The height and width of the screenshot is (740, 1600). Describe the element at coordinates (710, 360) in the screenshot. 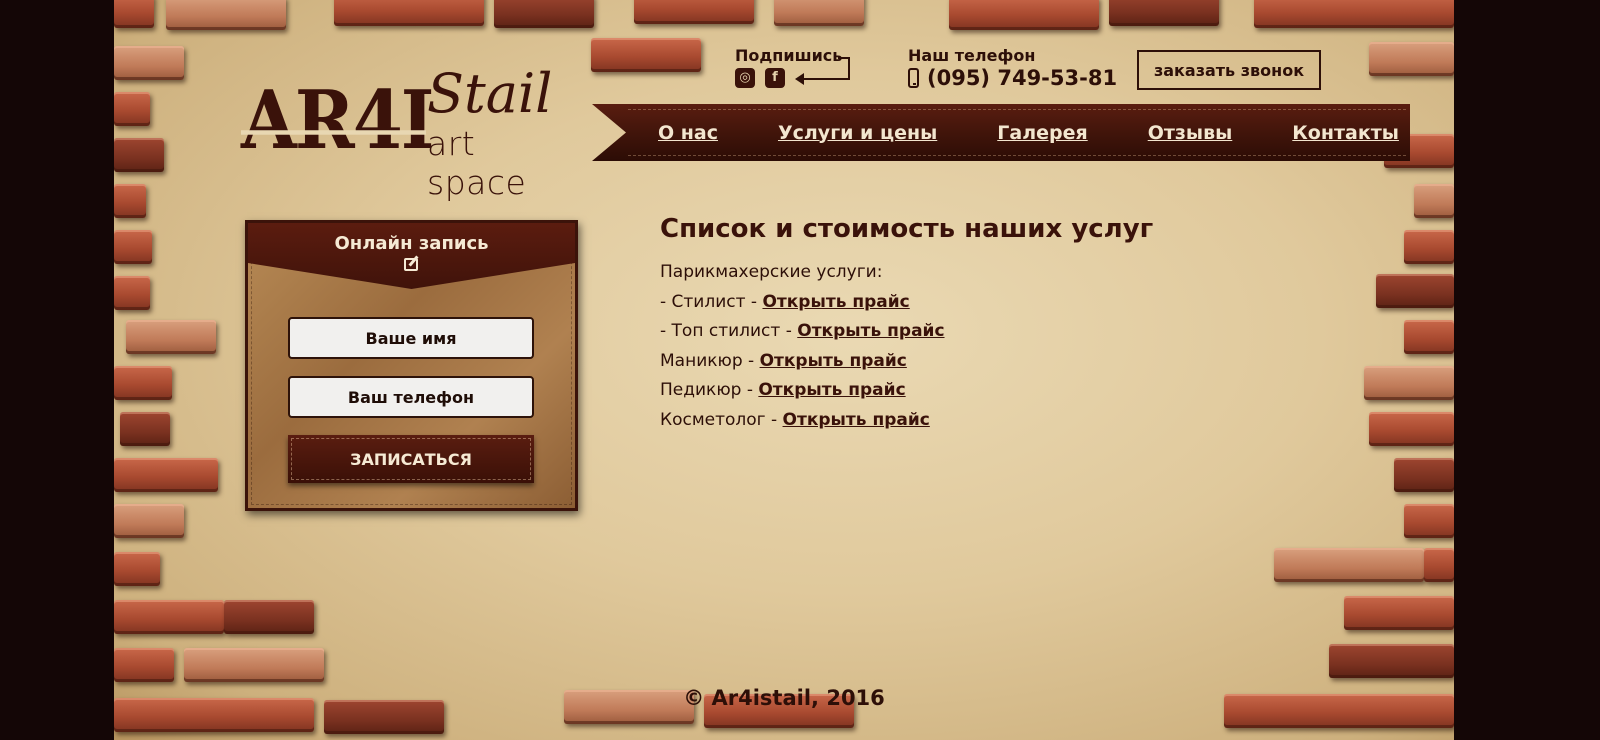

I see `service-label: Маникюр -` at that location.